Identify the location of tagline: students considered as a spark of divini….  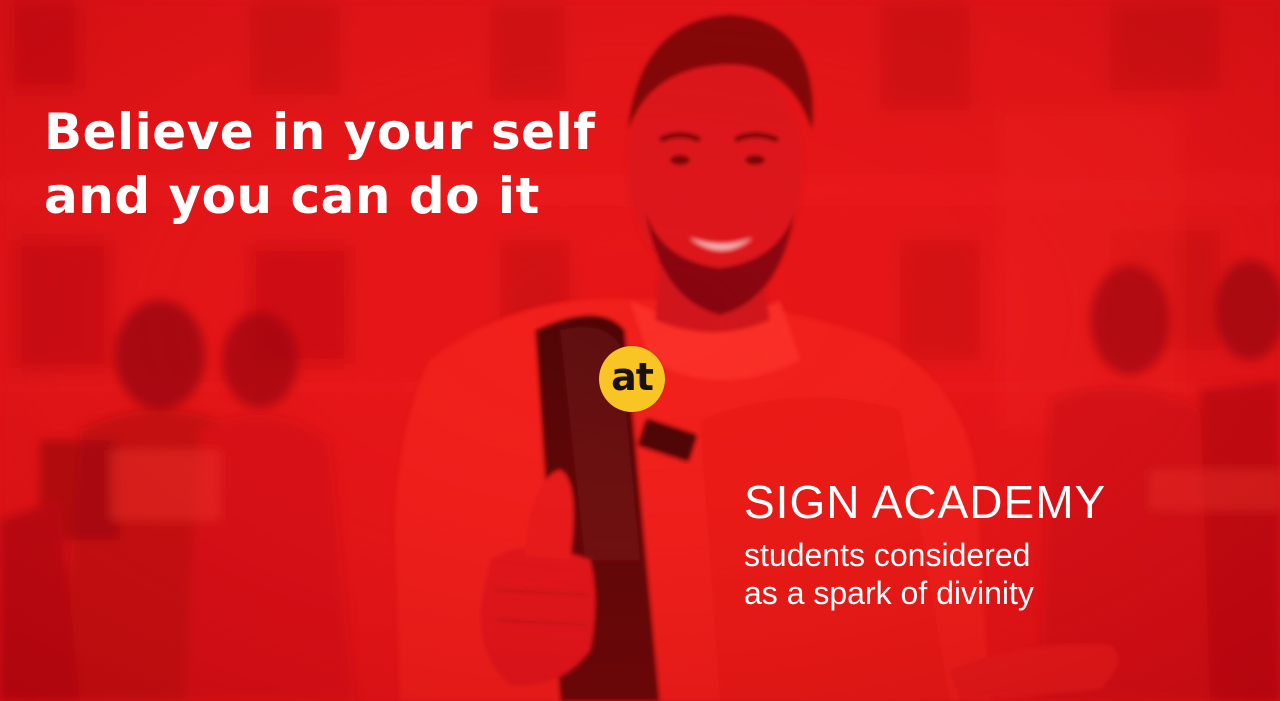
(925, 574).